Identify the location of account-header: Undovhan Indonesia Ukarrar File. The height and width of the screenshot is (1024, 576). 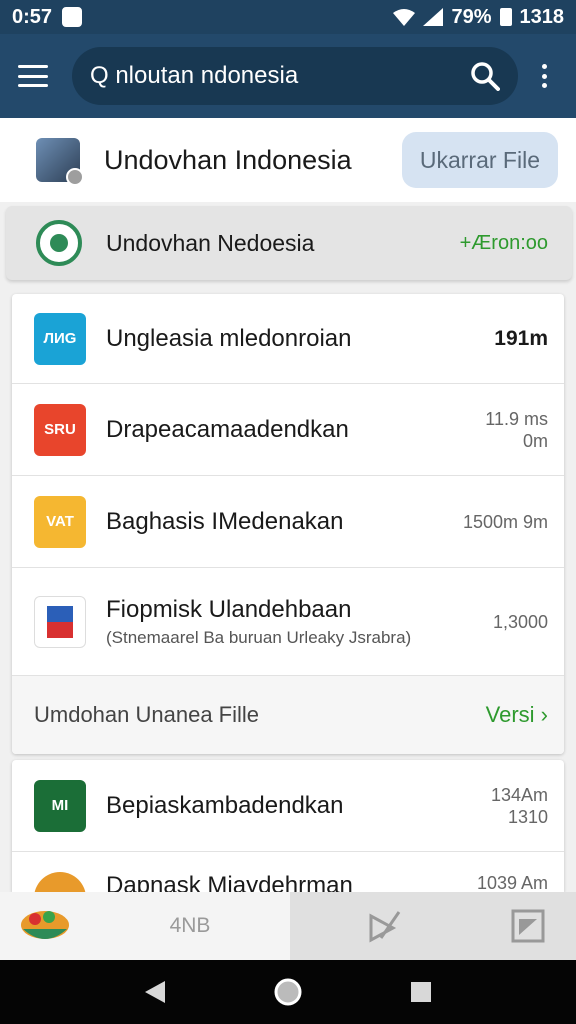
(288, 160).